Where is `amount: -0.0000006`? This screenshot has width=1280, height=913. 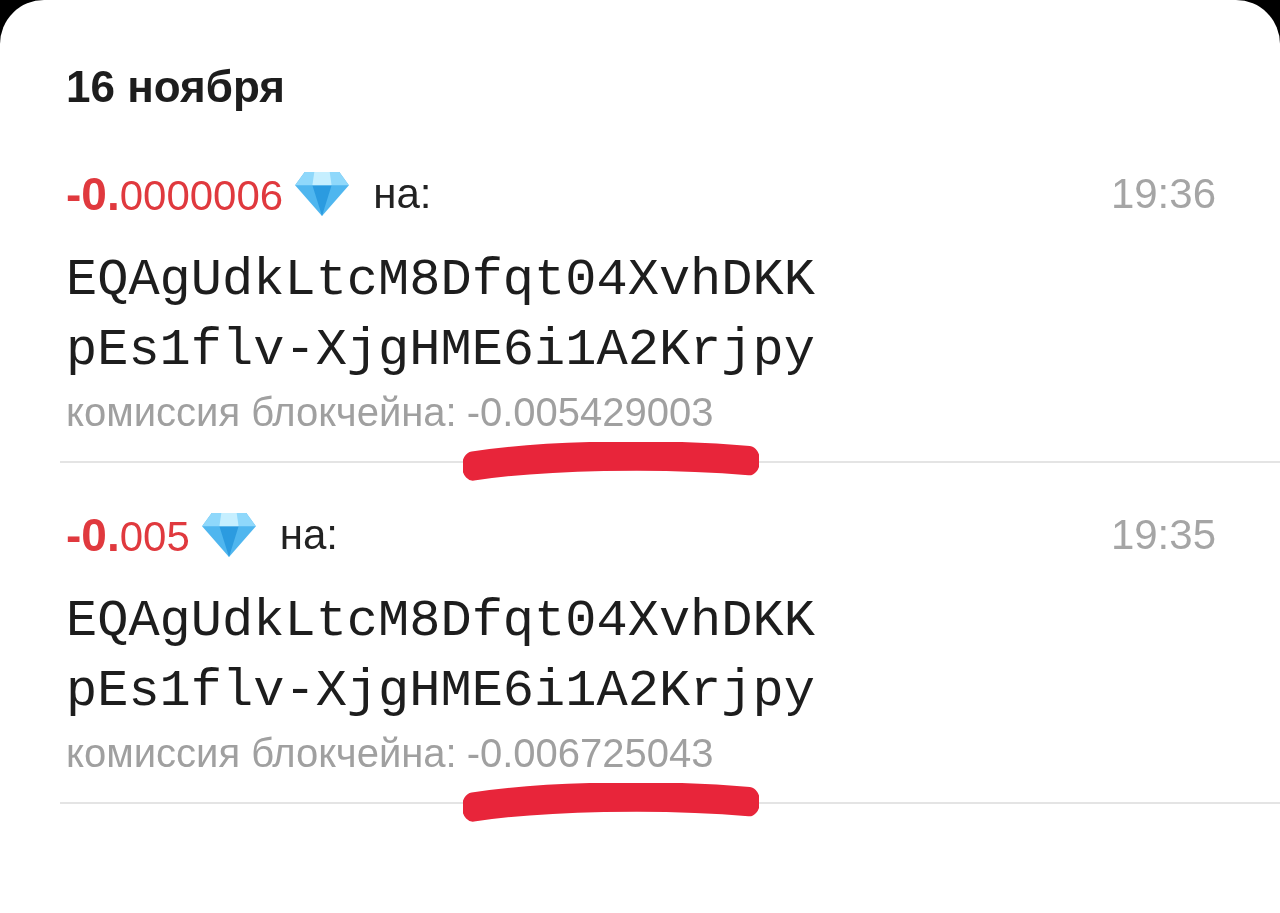
amount: -0.0000006 is located at coordinates (175, 194).